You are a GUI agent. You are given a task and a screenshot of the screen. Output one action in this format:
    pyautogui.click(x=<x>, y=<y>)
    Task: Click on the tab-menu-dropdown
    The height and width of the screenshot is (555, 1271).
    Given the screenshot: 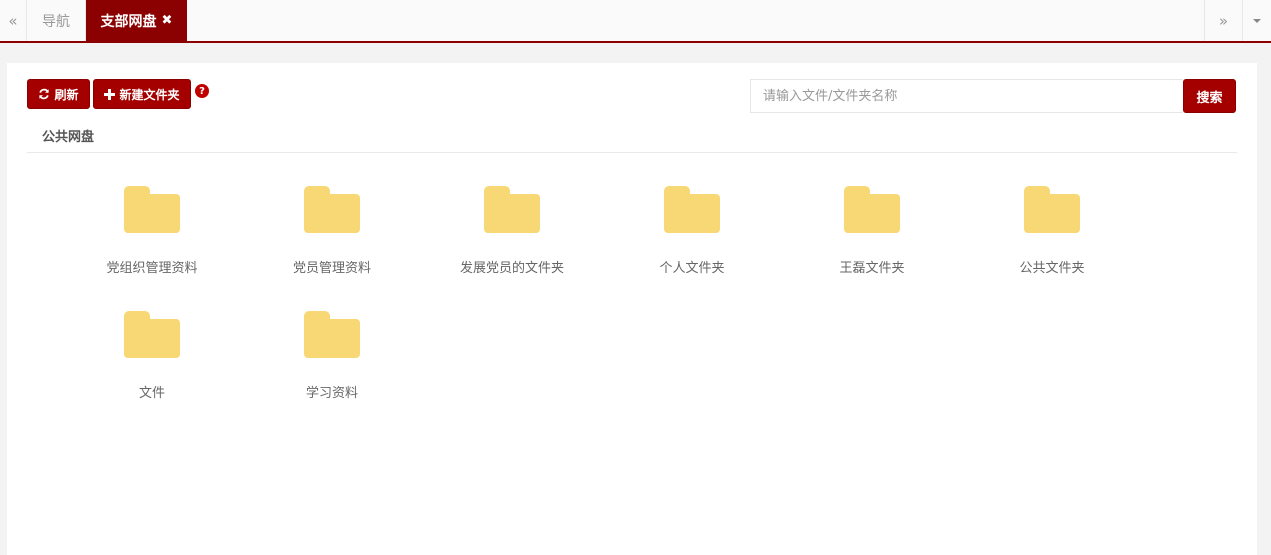 What is the action you would take?
    pyautogui.click(x=1256, y=20)
    